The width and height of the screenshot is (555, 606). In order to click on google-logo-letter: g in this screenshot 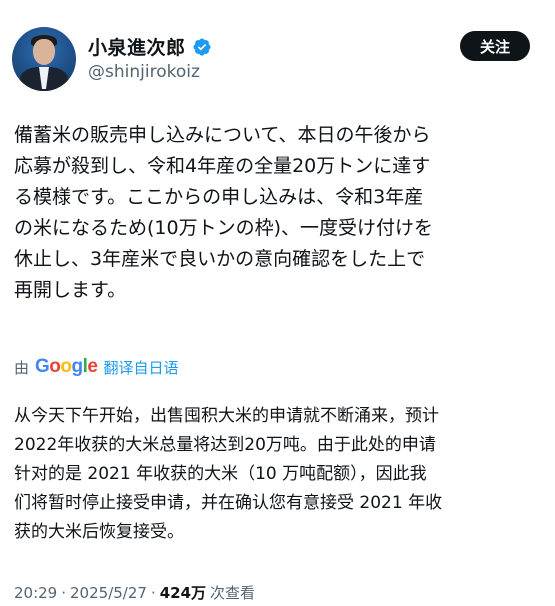, I will do `click(77, 366)`.